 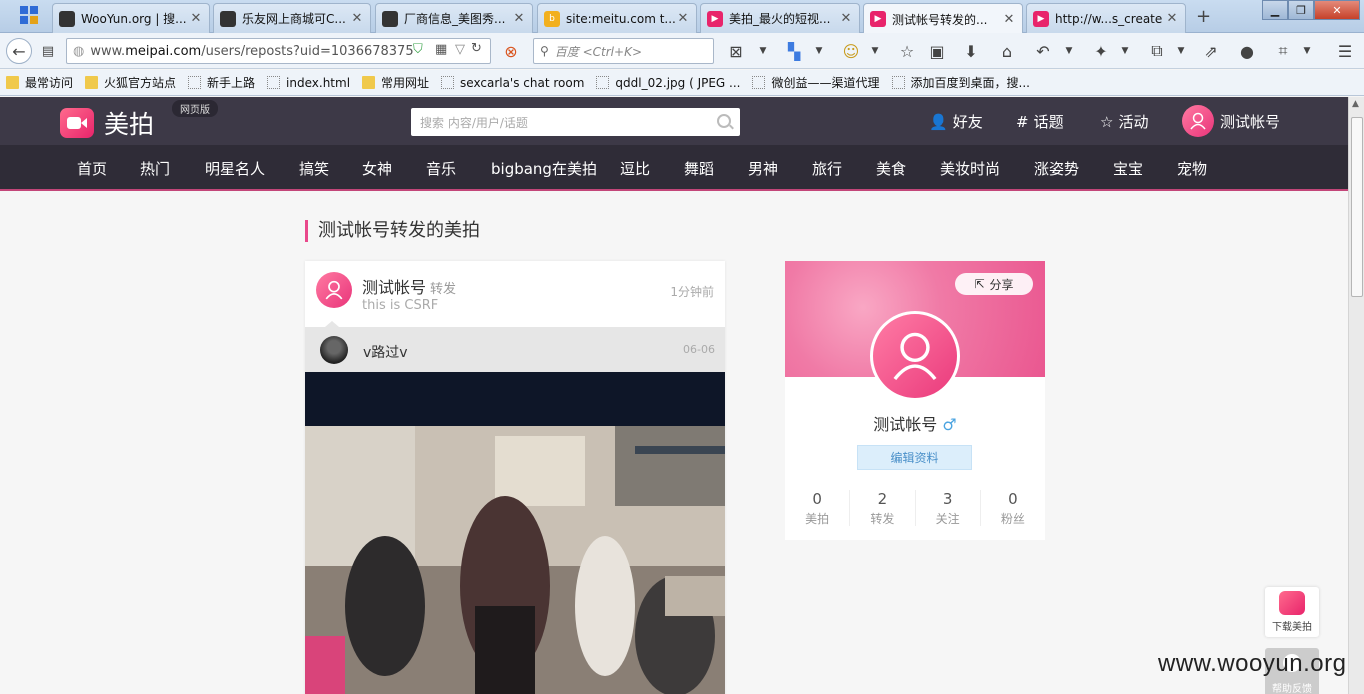 What do you see at coordinates (1128, 168) in the screenshot?
I see `nav-item: 宝宝` at bounding box center [1128, 168].